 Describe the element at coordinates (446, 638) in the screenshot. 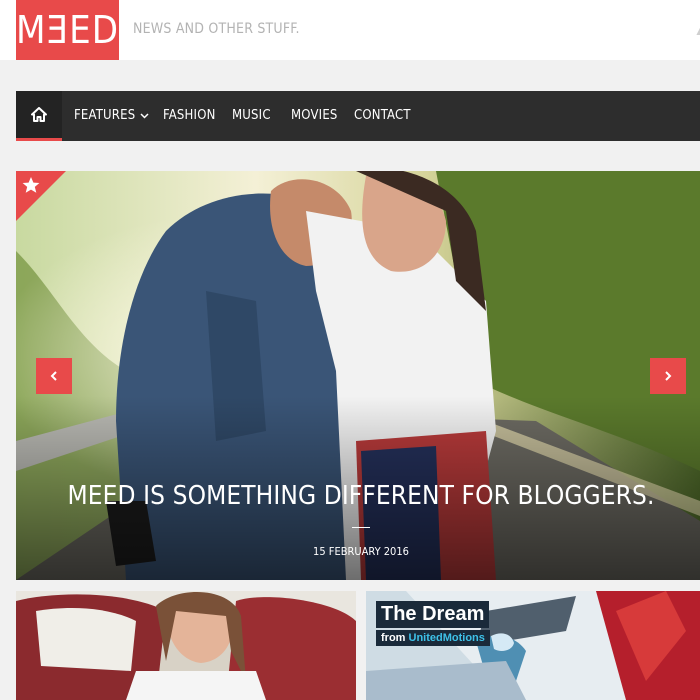

I see `subtitle-brand: UnitedMotions` at that location.